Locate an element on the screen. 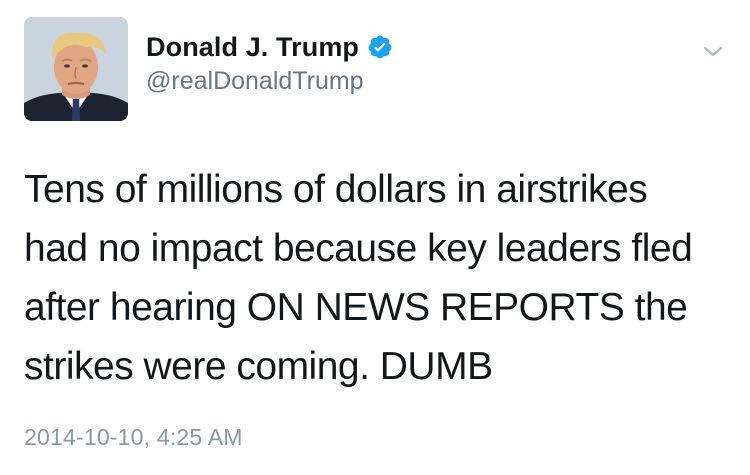 The height and width of the screenshot is (475, 750). author-avatar is located at coordinates (76, 69).